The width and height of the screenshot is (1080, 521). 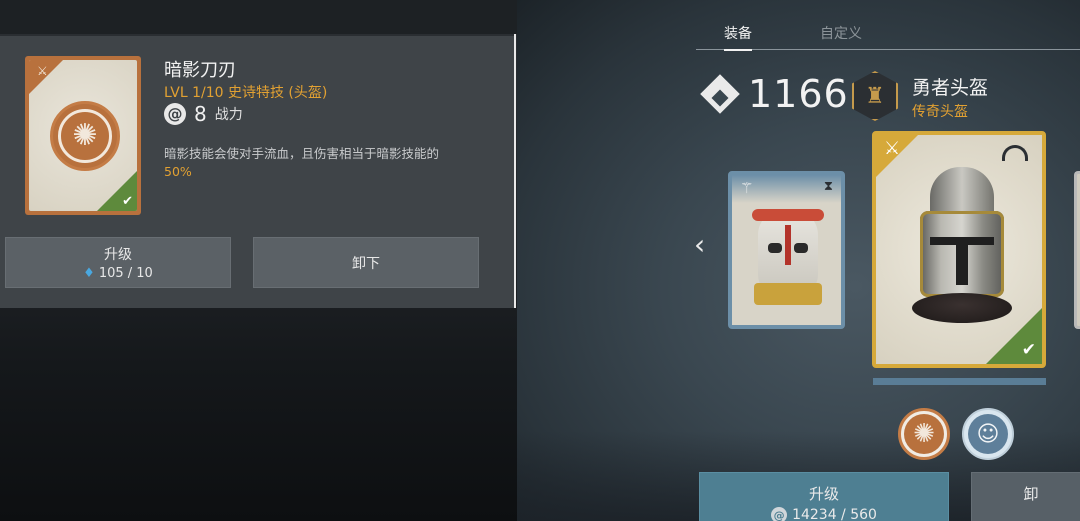 I want to click on mind-skill-slot: ☺, so click(x=988, y=434).